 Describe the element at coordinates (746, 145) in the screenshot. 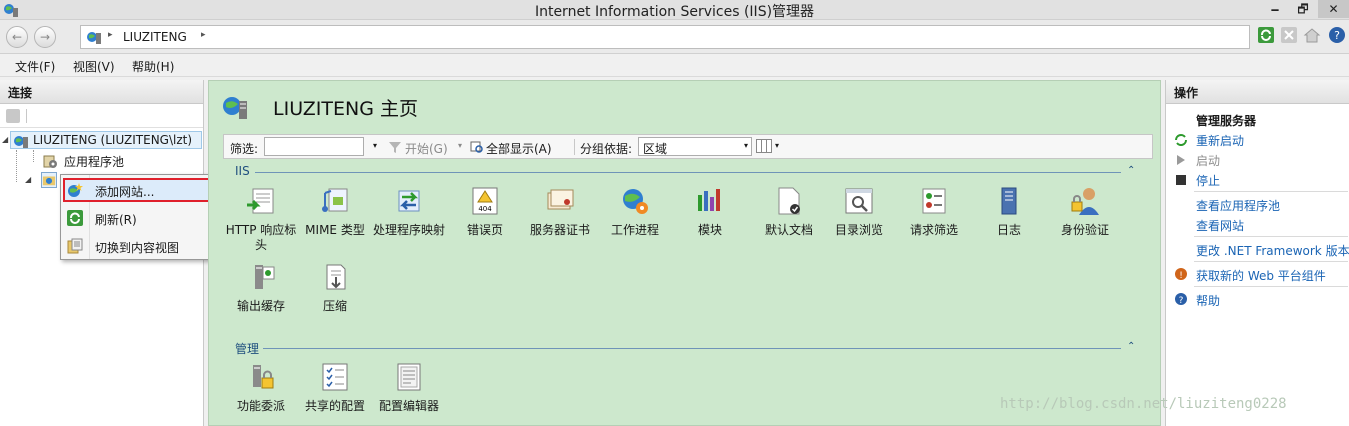

I see `group-dropdown-icon: ▾` at that location.